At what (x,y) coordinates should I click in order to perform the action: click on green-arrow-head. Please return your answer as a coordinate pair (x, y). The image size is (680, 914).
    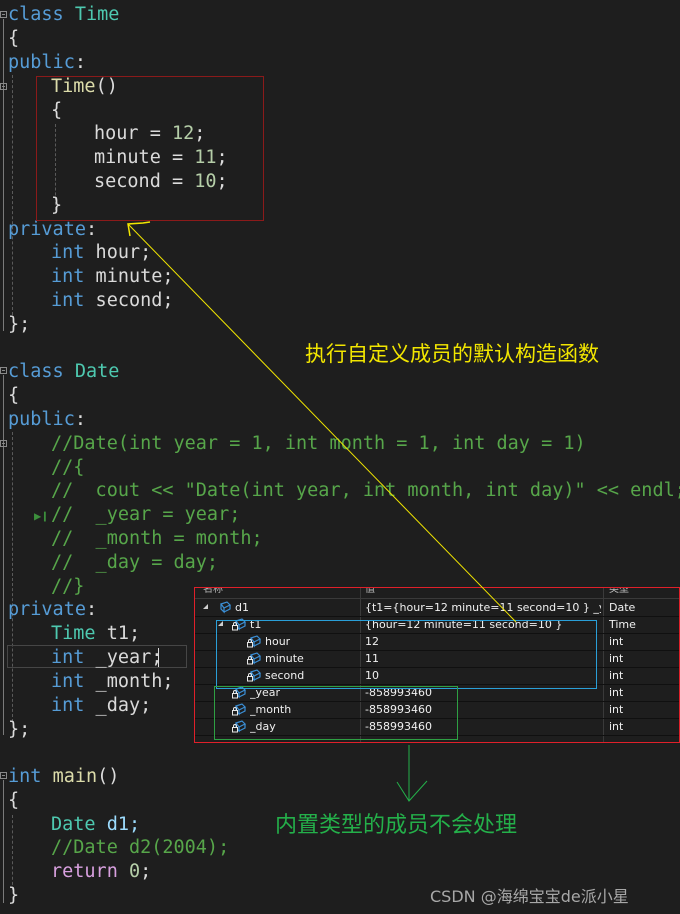
    Looking at the image, I should click on (412, 791).